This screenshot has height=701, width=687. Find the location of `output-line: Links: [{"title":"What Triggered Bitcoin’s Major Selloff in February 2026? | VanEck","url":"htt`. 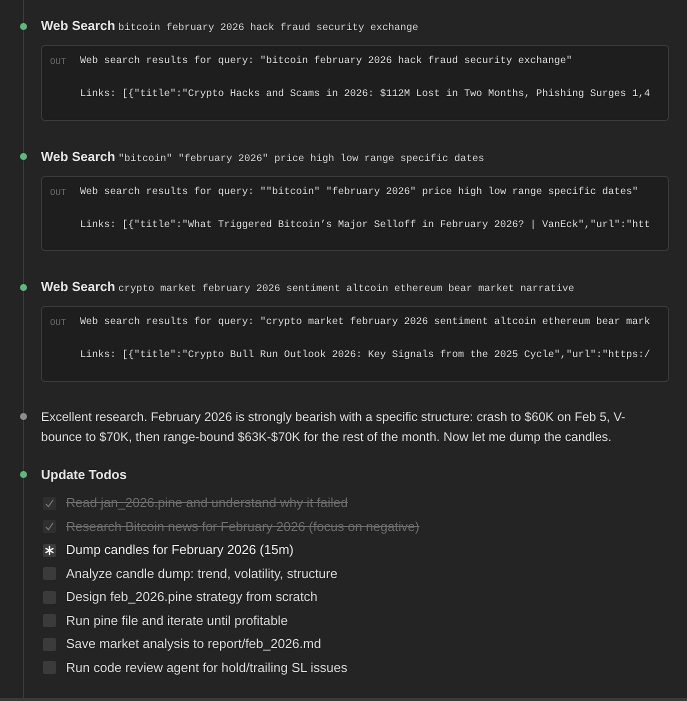

output-line: Links: [{"title":"What Triggered Bitcoin’s Major Selloff in February 2026? | VanEck","url":"htt is located at coordinates (365, 225).